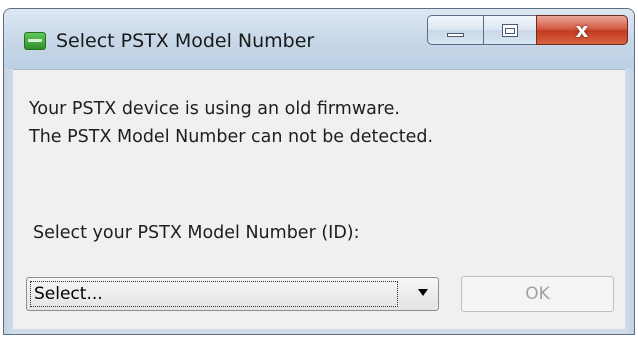 The width and height of the screenshot is (638, 338). What do you see at coordinates (185, 41) in the screenshot?
I see `window-title: Select PSTX Model Number` at bounding box center [185, 41].